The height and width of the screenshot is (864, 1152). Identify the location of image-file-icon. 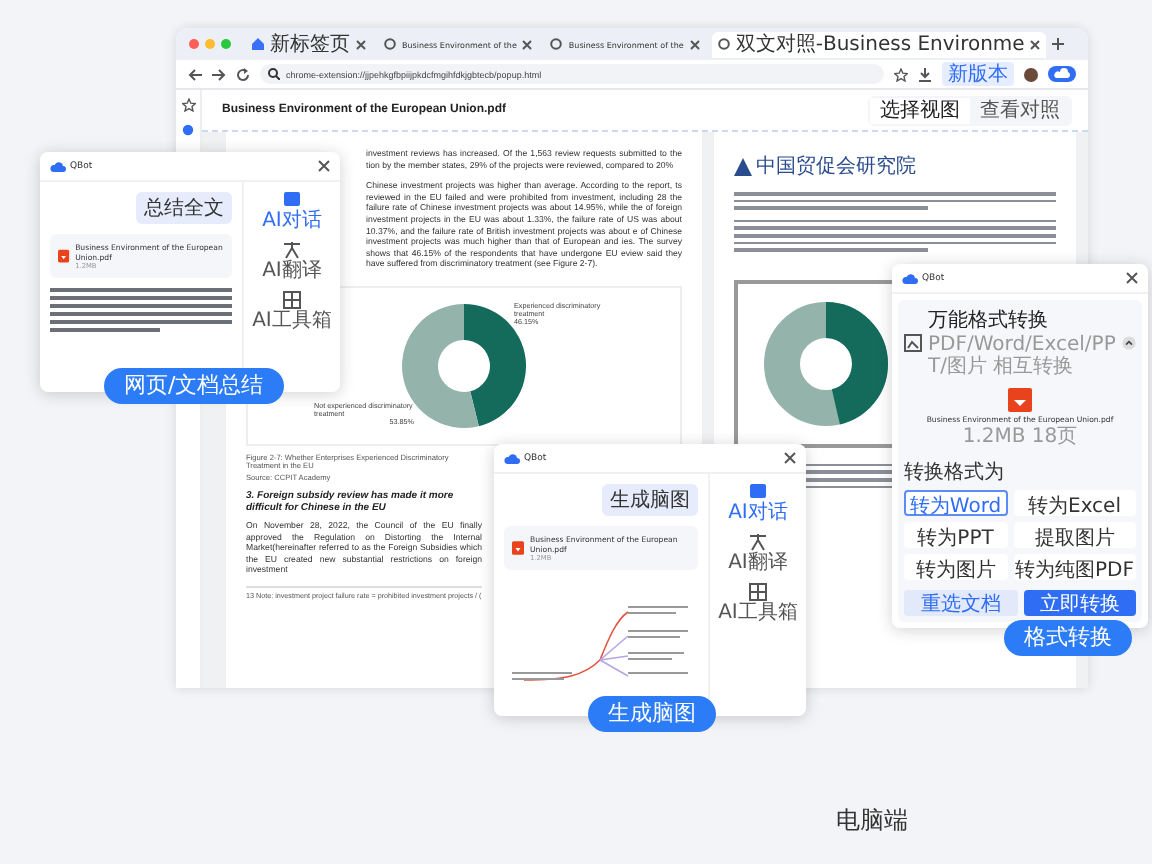
(913, 342).